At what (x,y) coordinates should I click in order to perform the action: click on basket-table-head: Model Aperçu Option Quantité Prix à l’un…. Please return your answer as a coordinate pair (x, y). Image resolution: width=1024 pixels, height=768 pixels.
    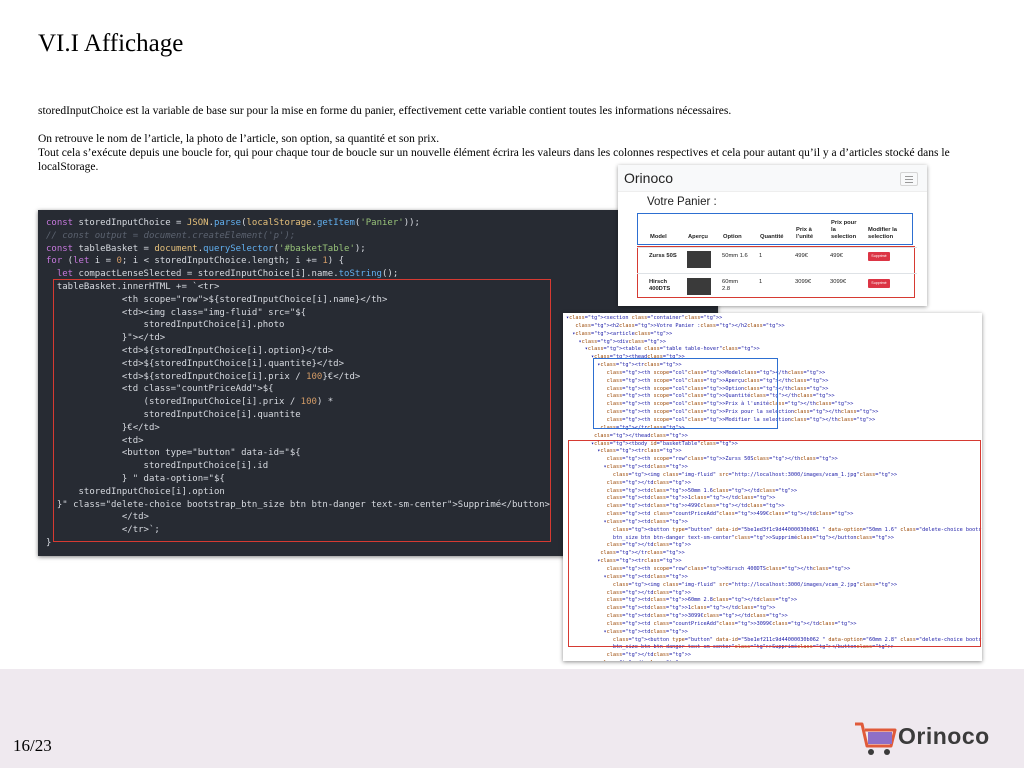
    Looking at the image, I should click on (775, 229).